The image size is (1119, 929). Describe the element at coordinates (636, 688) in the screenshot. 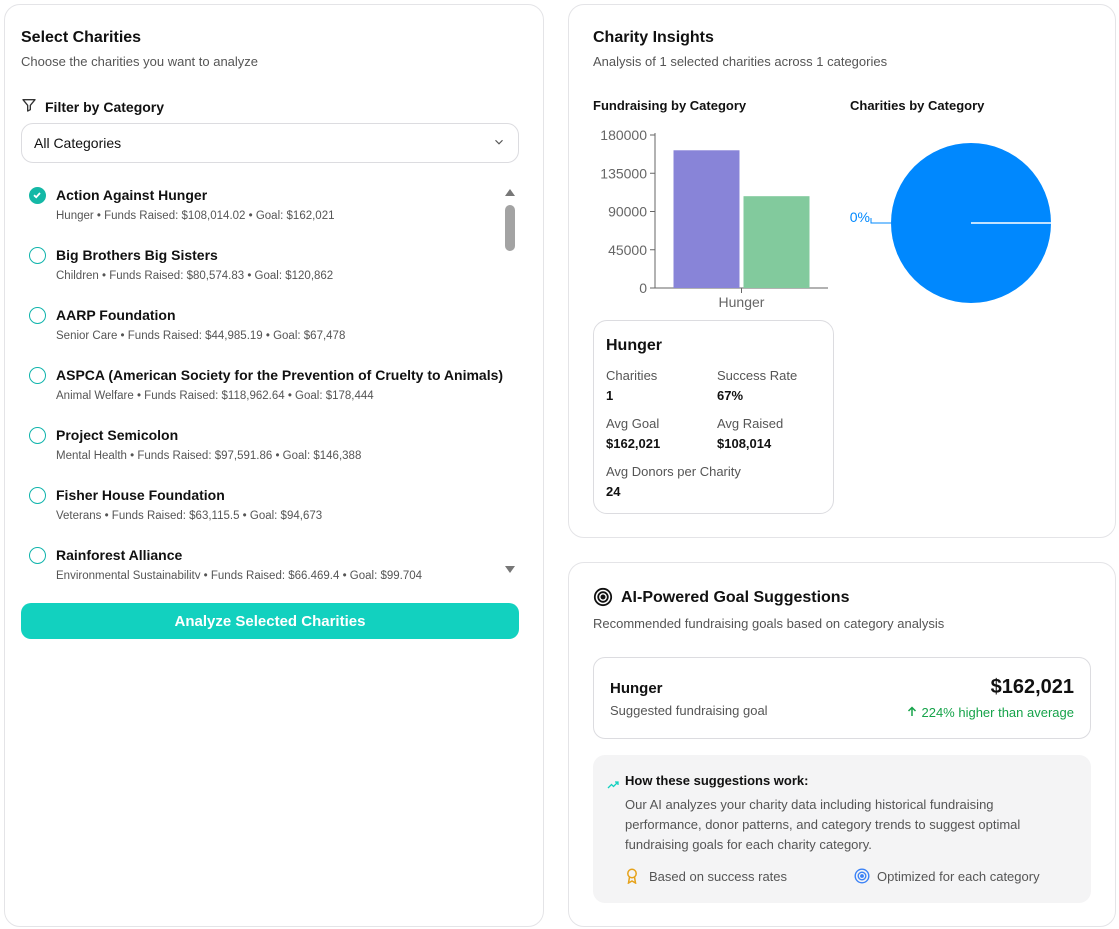

I see `suggestion-category: Hunger` at that location.